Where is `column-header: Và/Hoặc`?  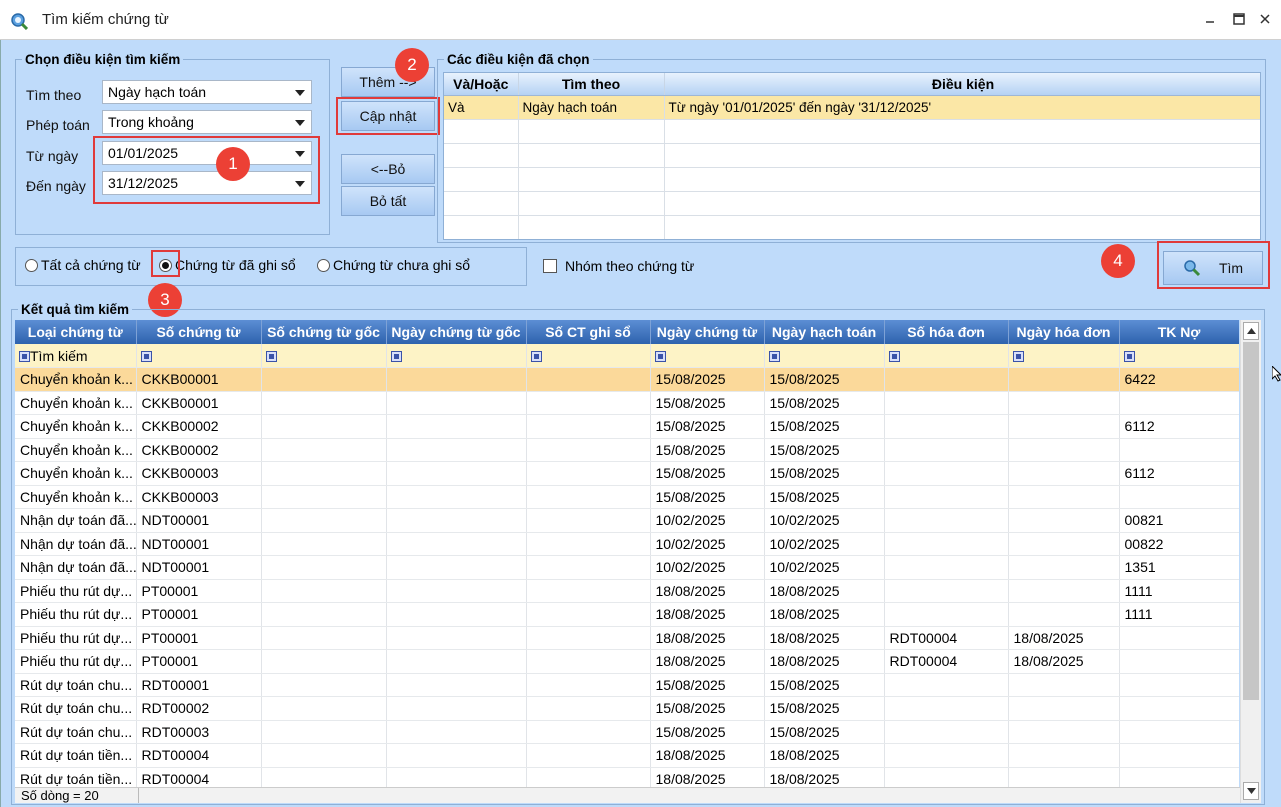 column-header: Và/Hoặc is located at coordinates (481, 84).